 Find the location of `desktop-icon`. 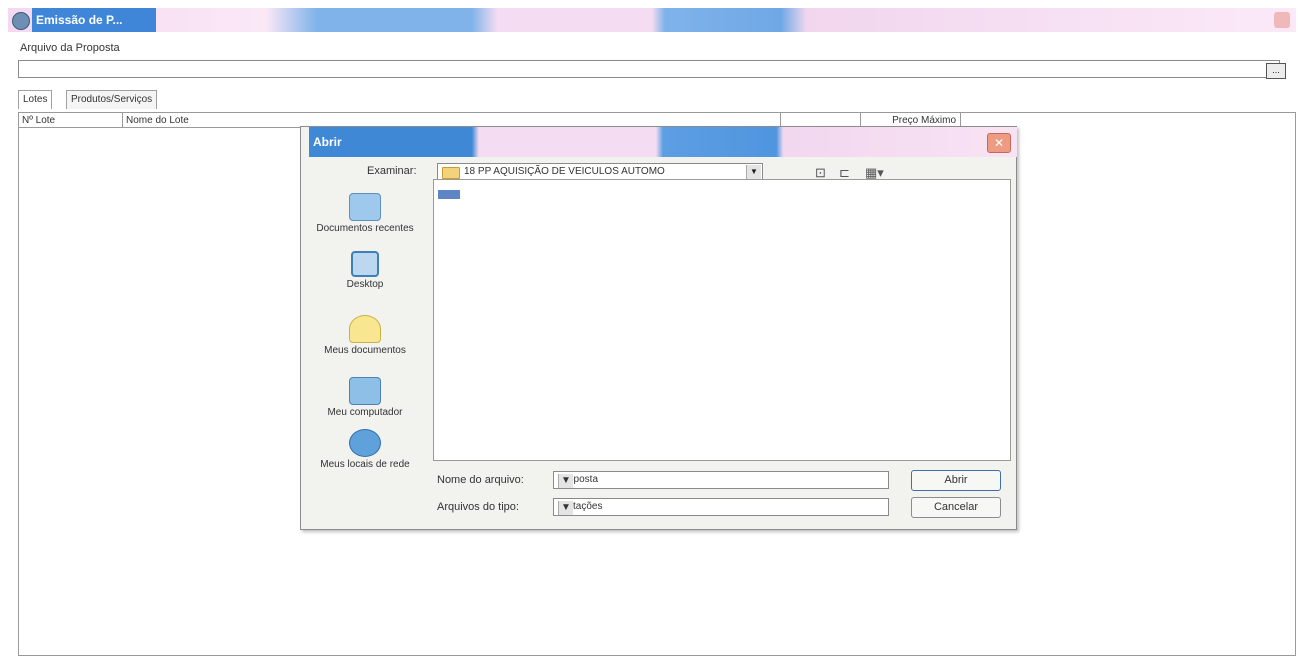

desktop-icon is located at coordinates (365, 264).